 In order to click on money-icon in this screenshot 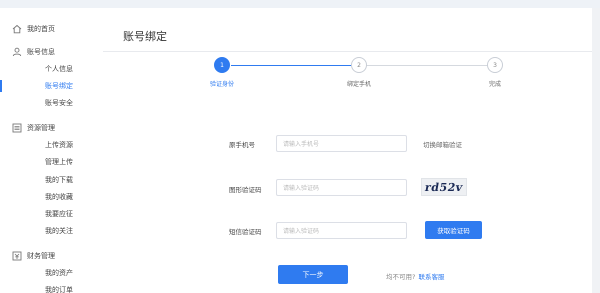, I will do `click(17, 256)`.